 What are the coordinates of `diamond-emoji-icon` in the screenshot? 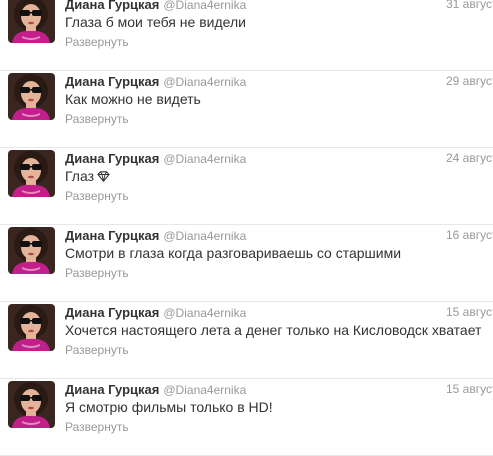 It's located at (103, 177).